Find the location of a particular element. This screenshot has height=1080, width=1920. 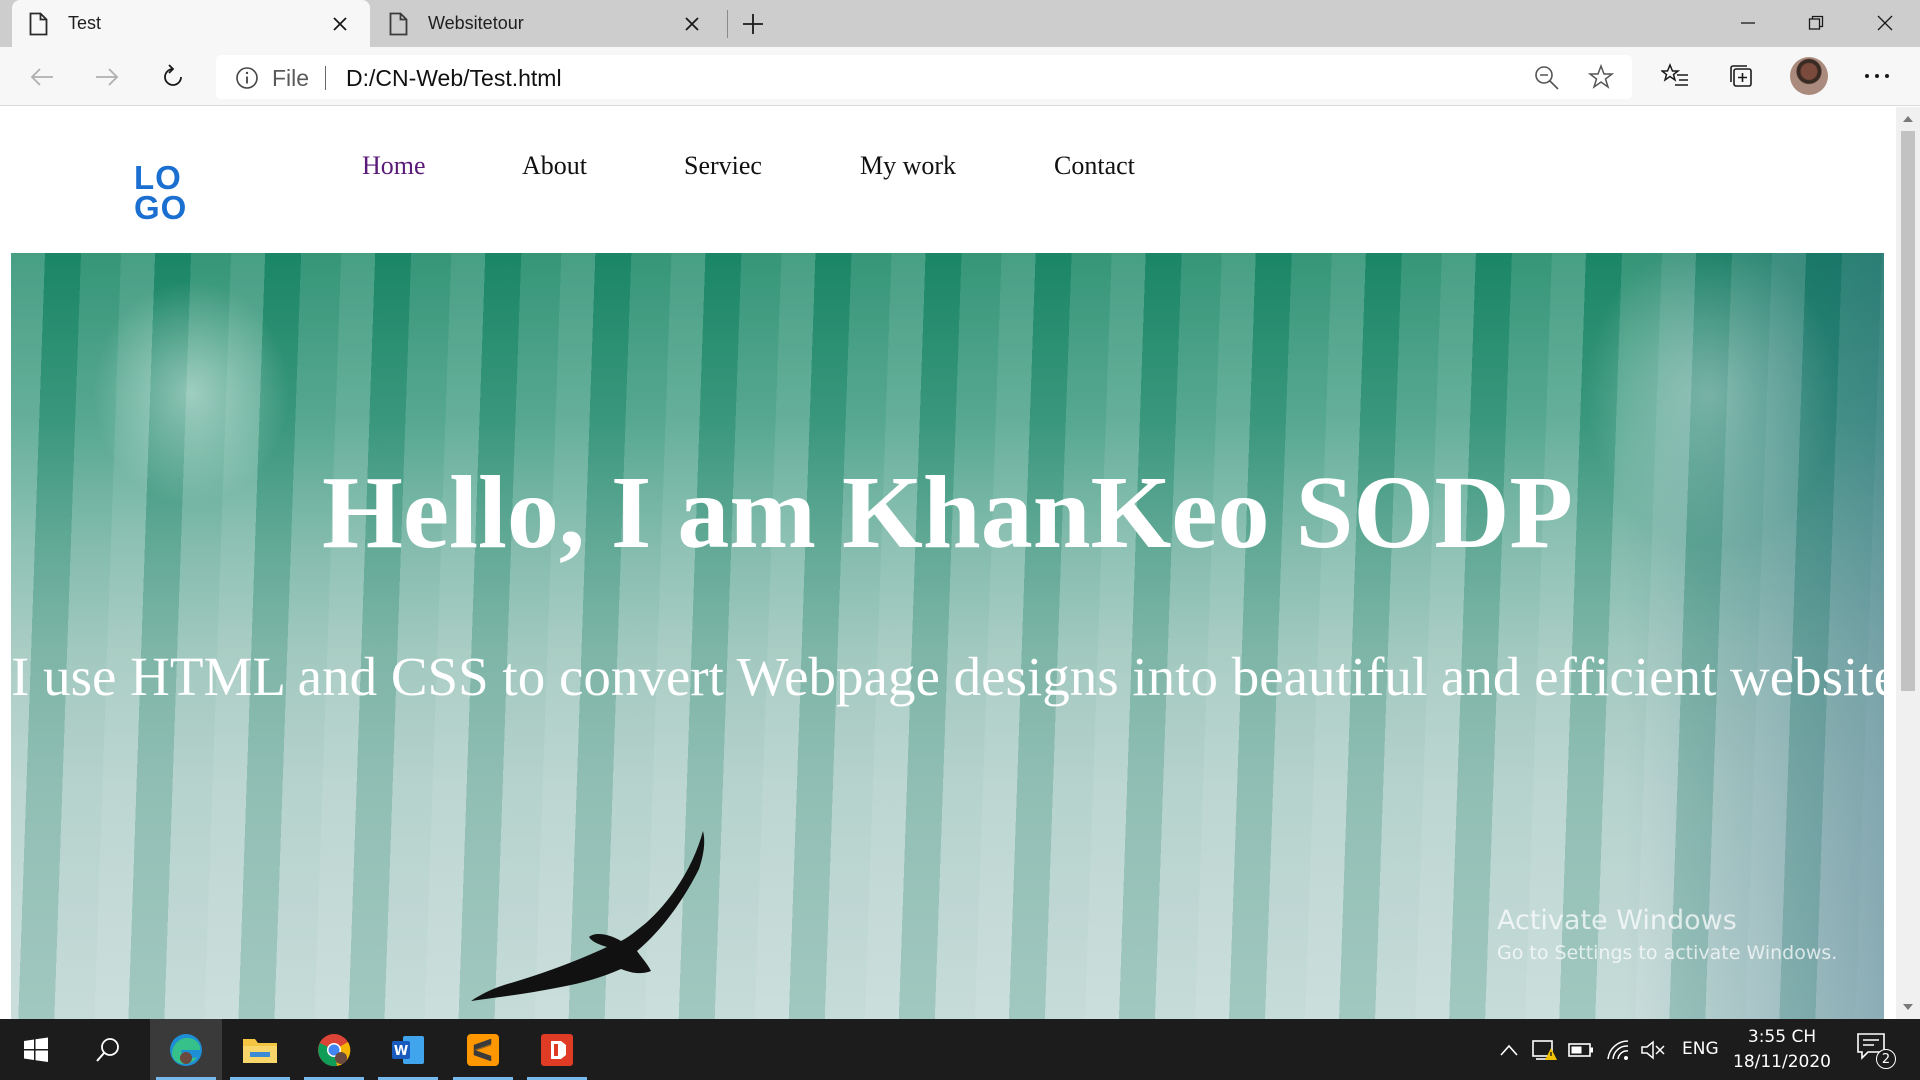

new-tab-button is located at coordinates (753, 24).